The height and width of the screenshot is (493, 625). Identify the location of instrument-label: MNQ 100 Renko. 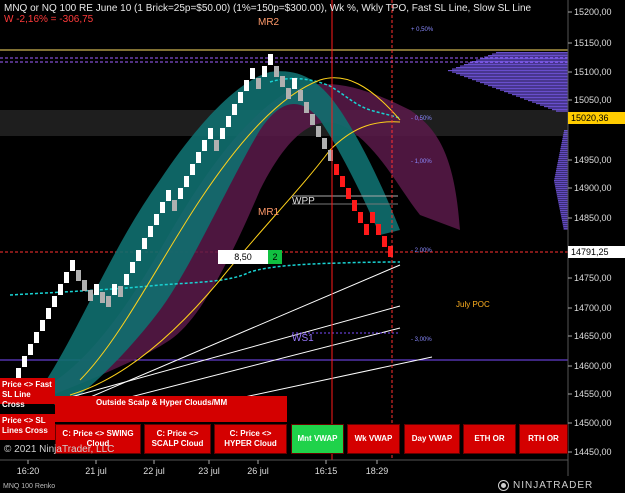
(29, 486).